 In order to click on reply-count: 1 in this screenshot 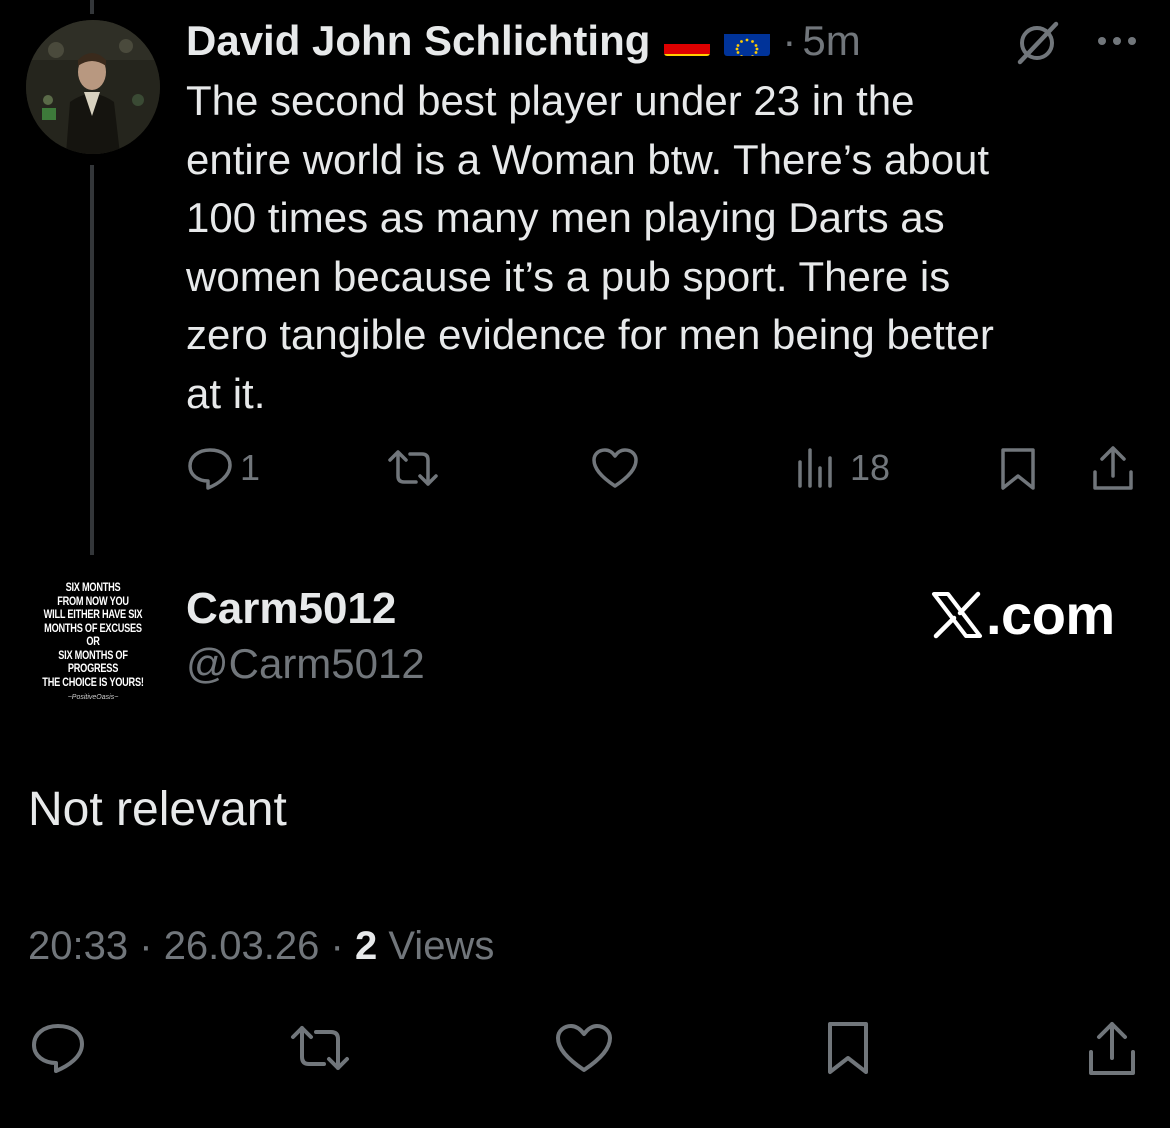, I will do `click(250, 467)`.